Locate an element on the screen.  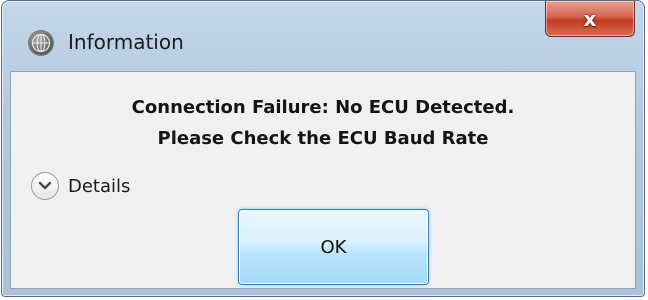
info-globe-icon is located at coordinates (41, 43).